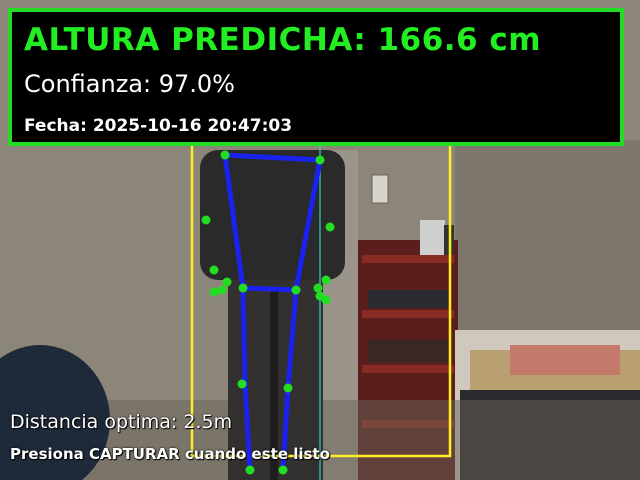 This screenshot has height=480, width=640. Describe the element at coordinates (121, 422) in the screenshot. I see `distance-hint: Distancia optima: 2.5m` at that location.